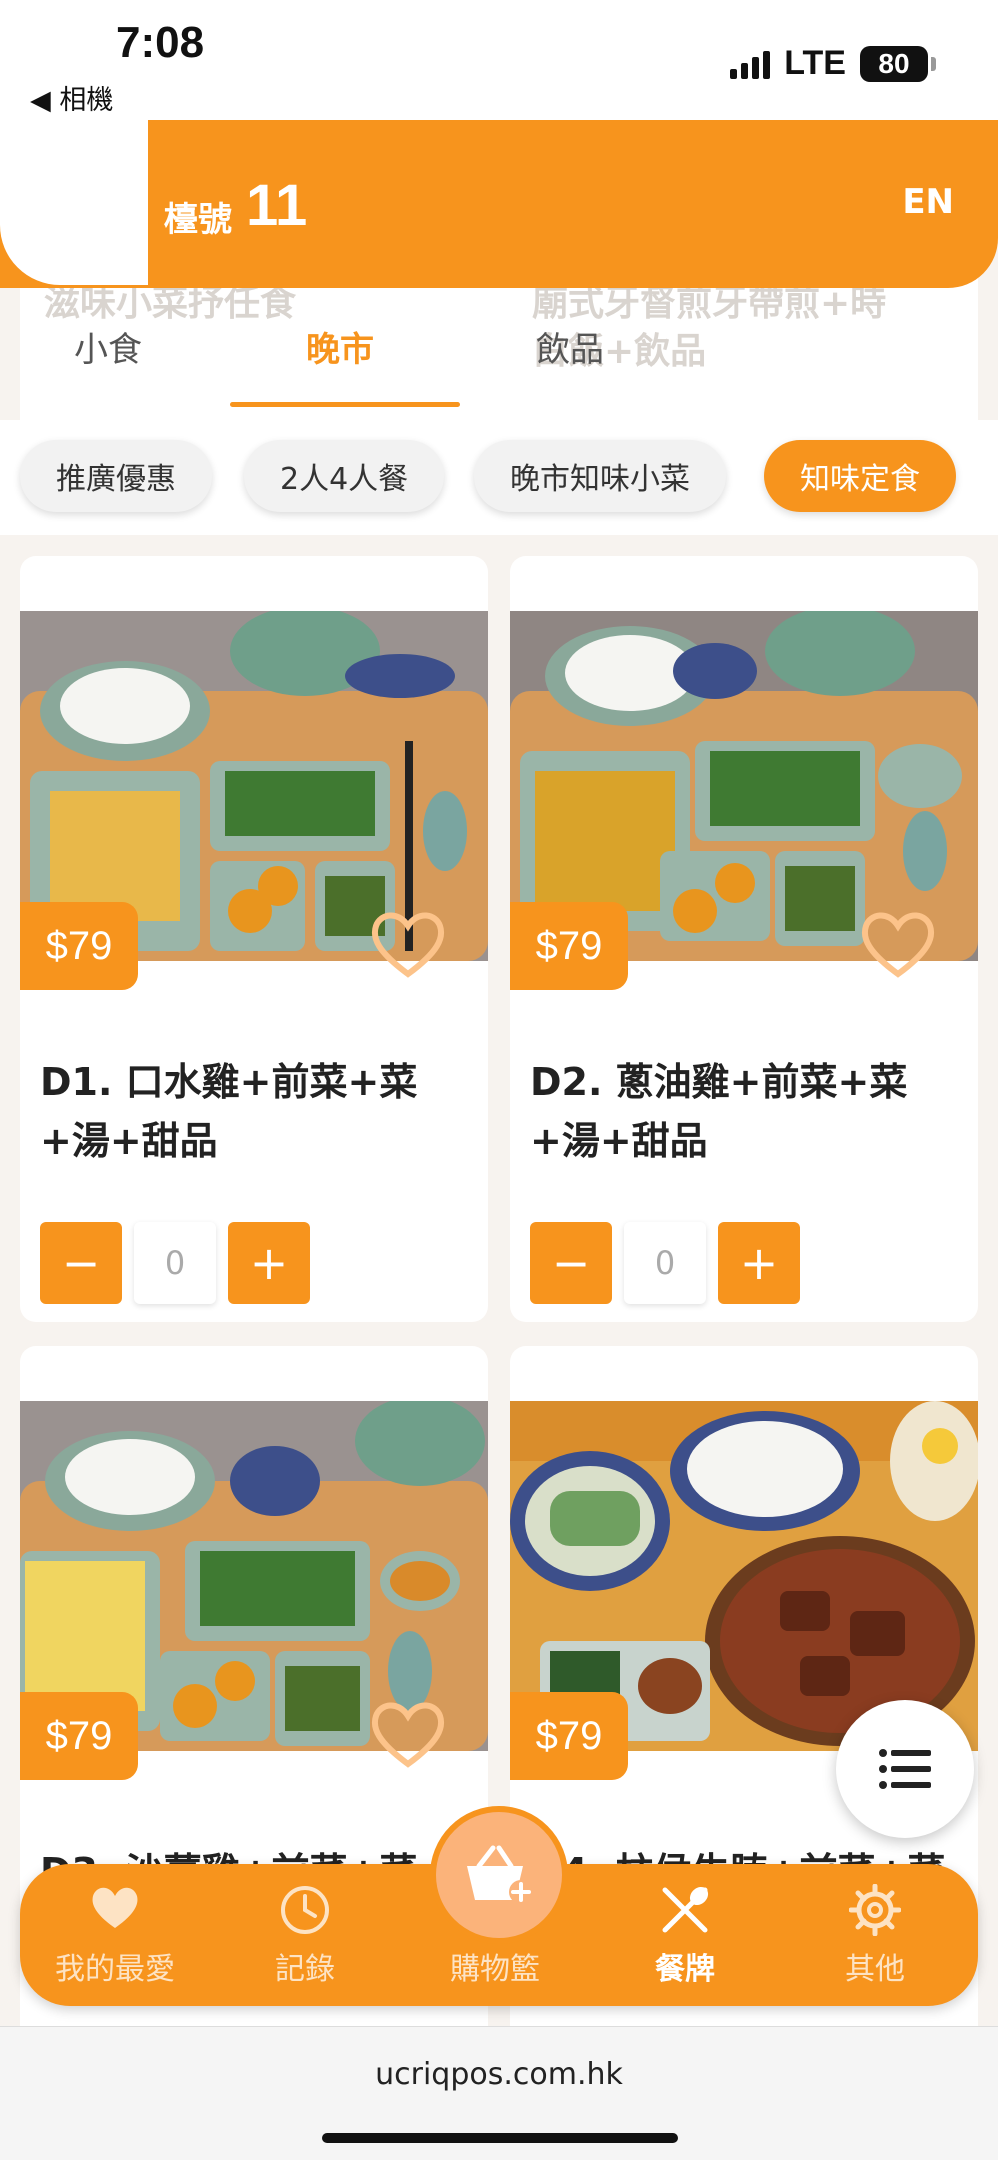 The image size is (998, 2160). Describe the element at coordinates (74, 192) in the screenshot. I see `restaurant-logo` at that location.